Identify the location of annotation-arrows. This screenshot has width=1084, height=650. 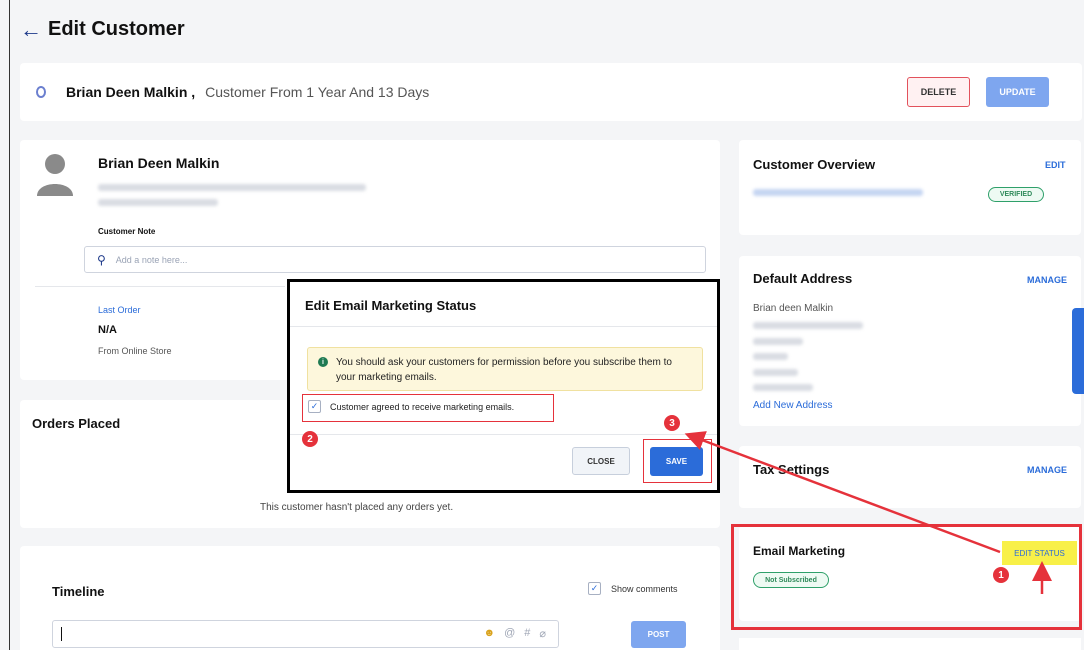
(868, 512).